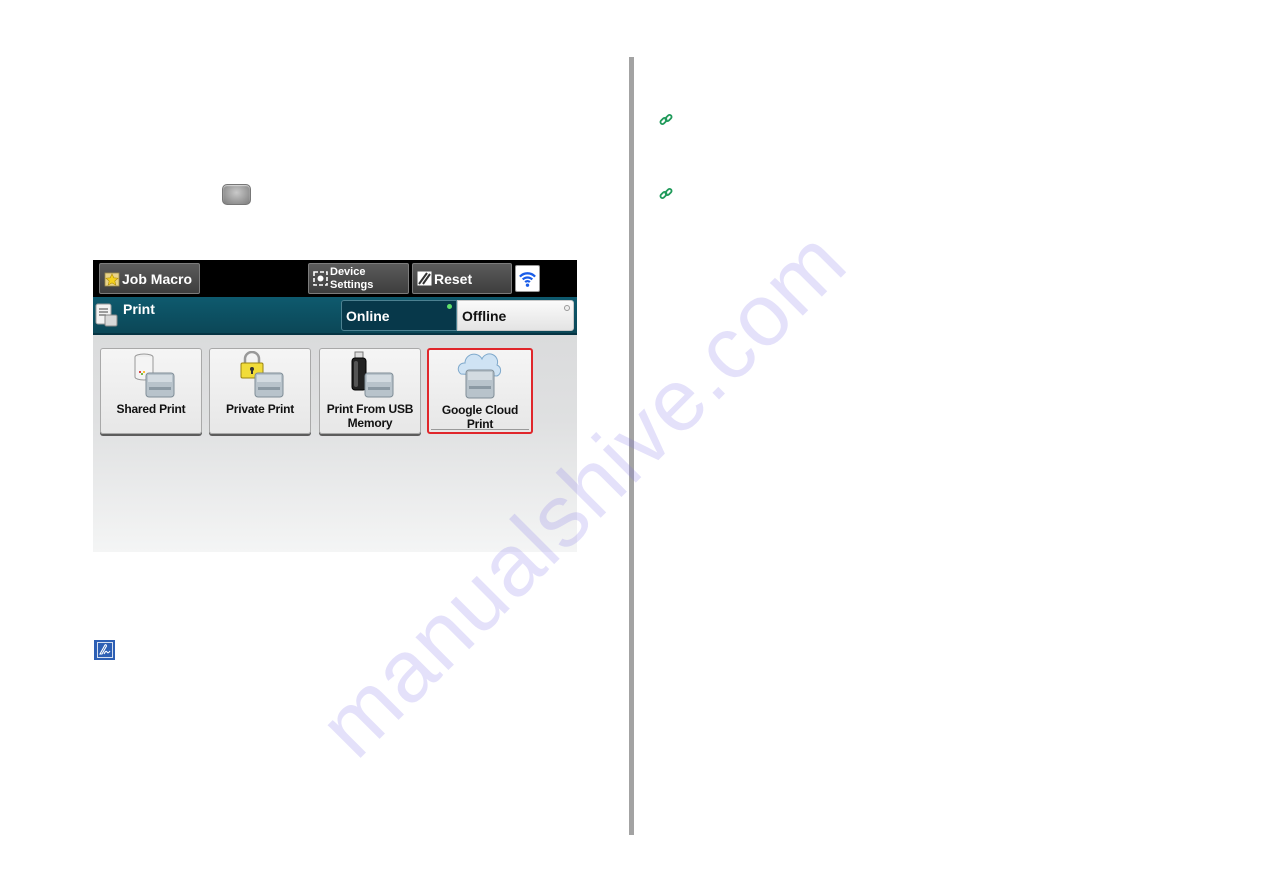  Describe the element at coordinates (104, 650) in the screenshot. I see `note-pencil-icon` at that location.